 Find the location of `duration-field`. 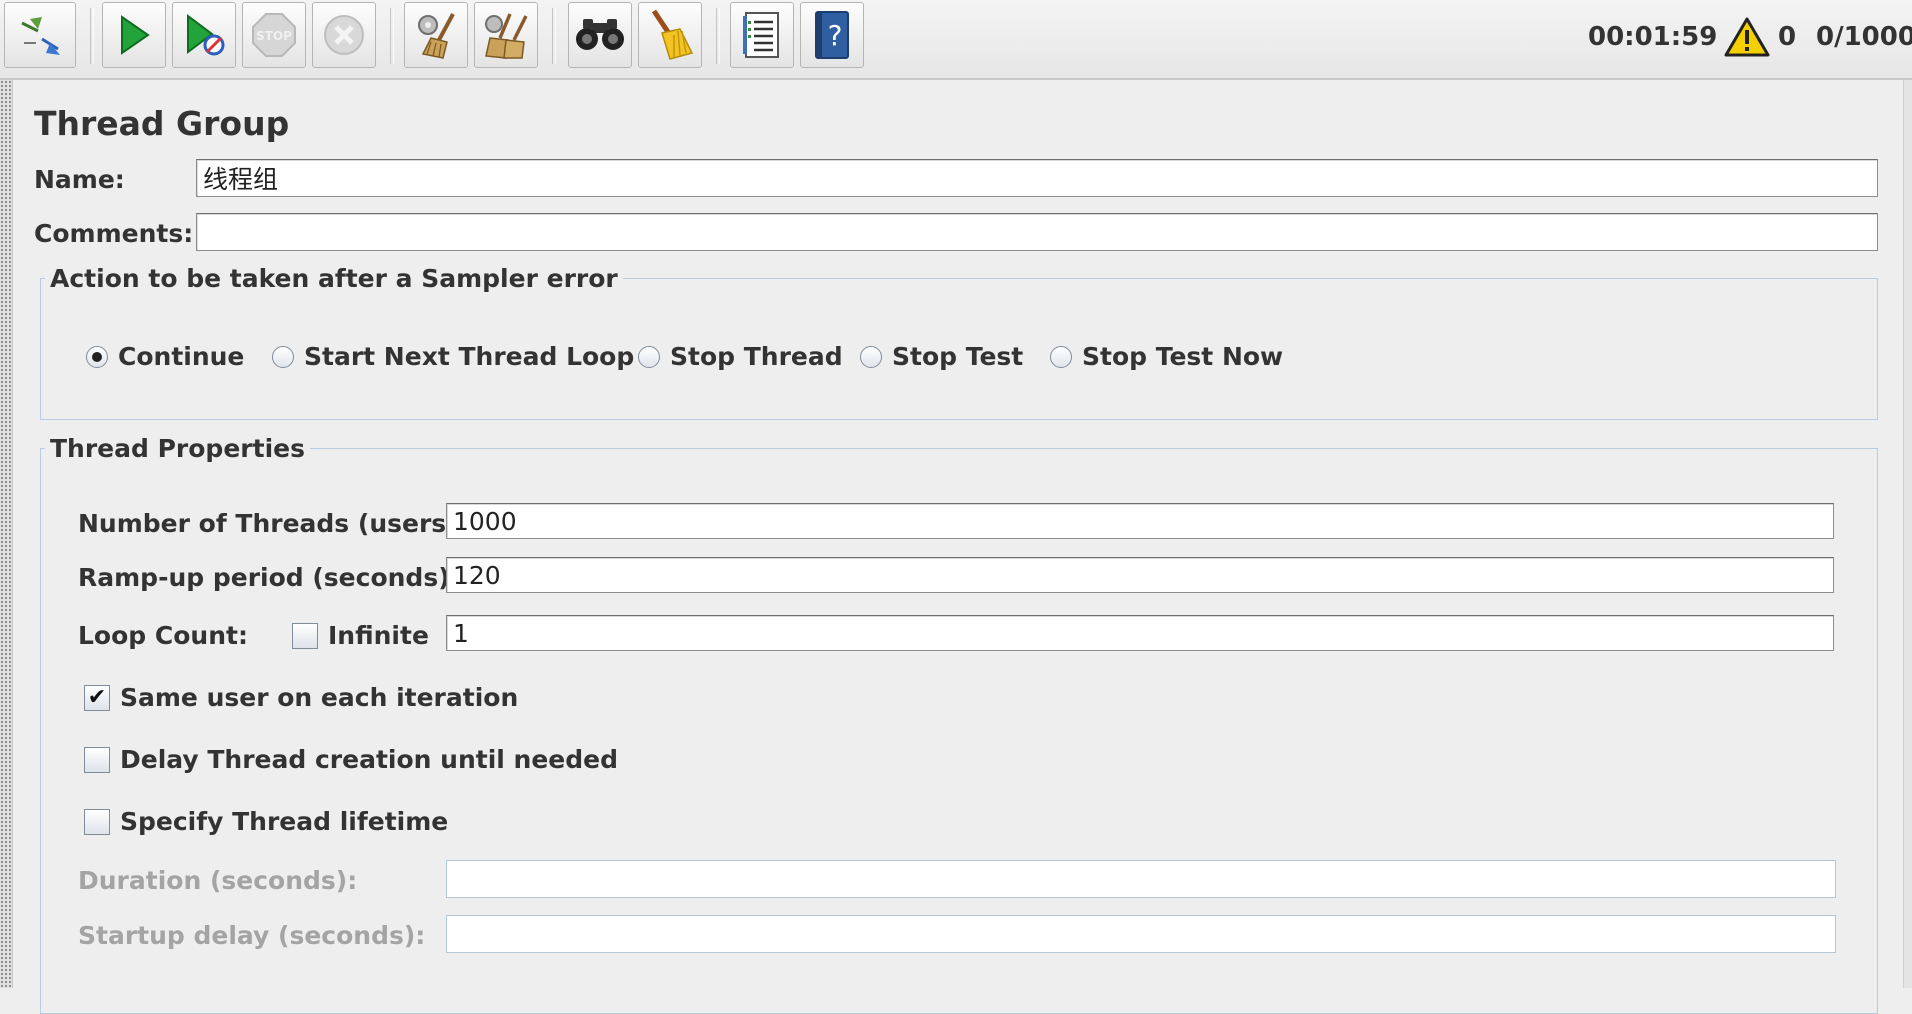

duration-field is located at coordinates (1141, 879).